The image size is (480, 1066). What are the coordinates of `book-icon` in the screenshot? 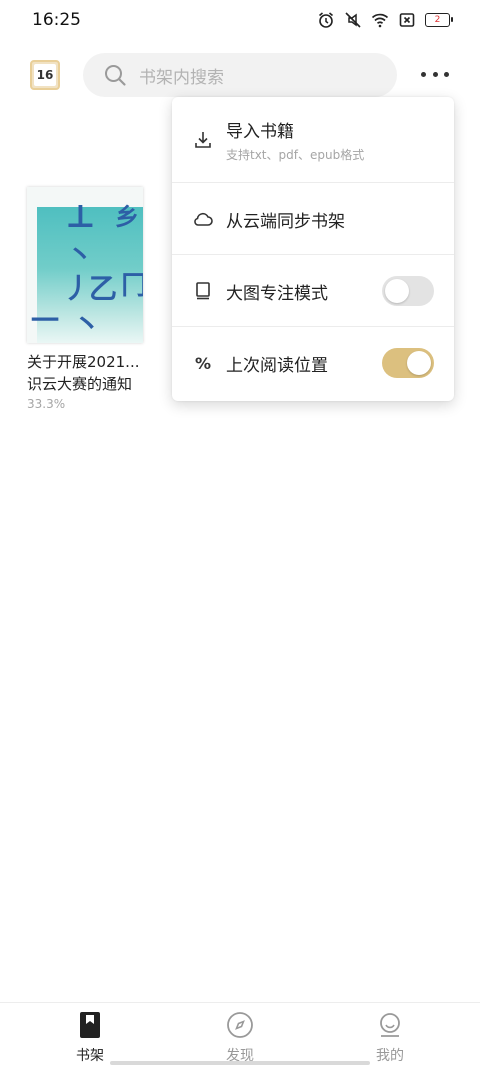 It's located at (203, 291).